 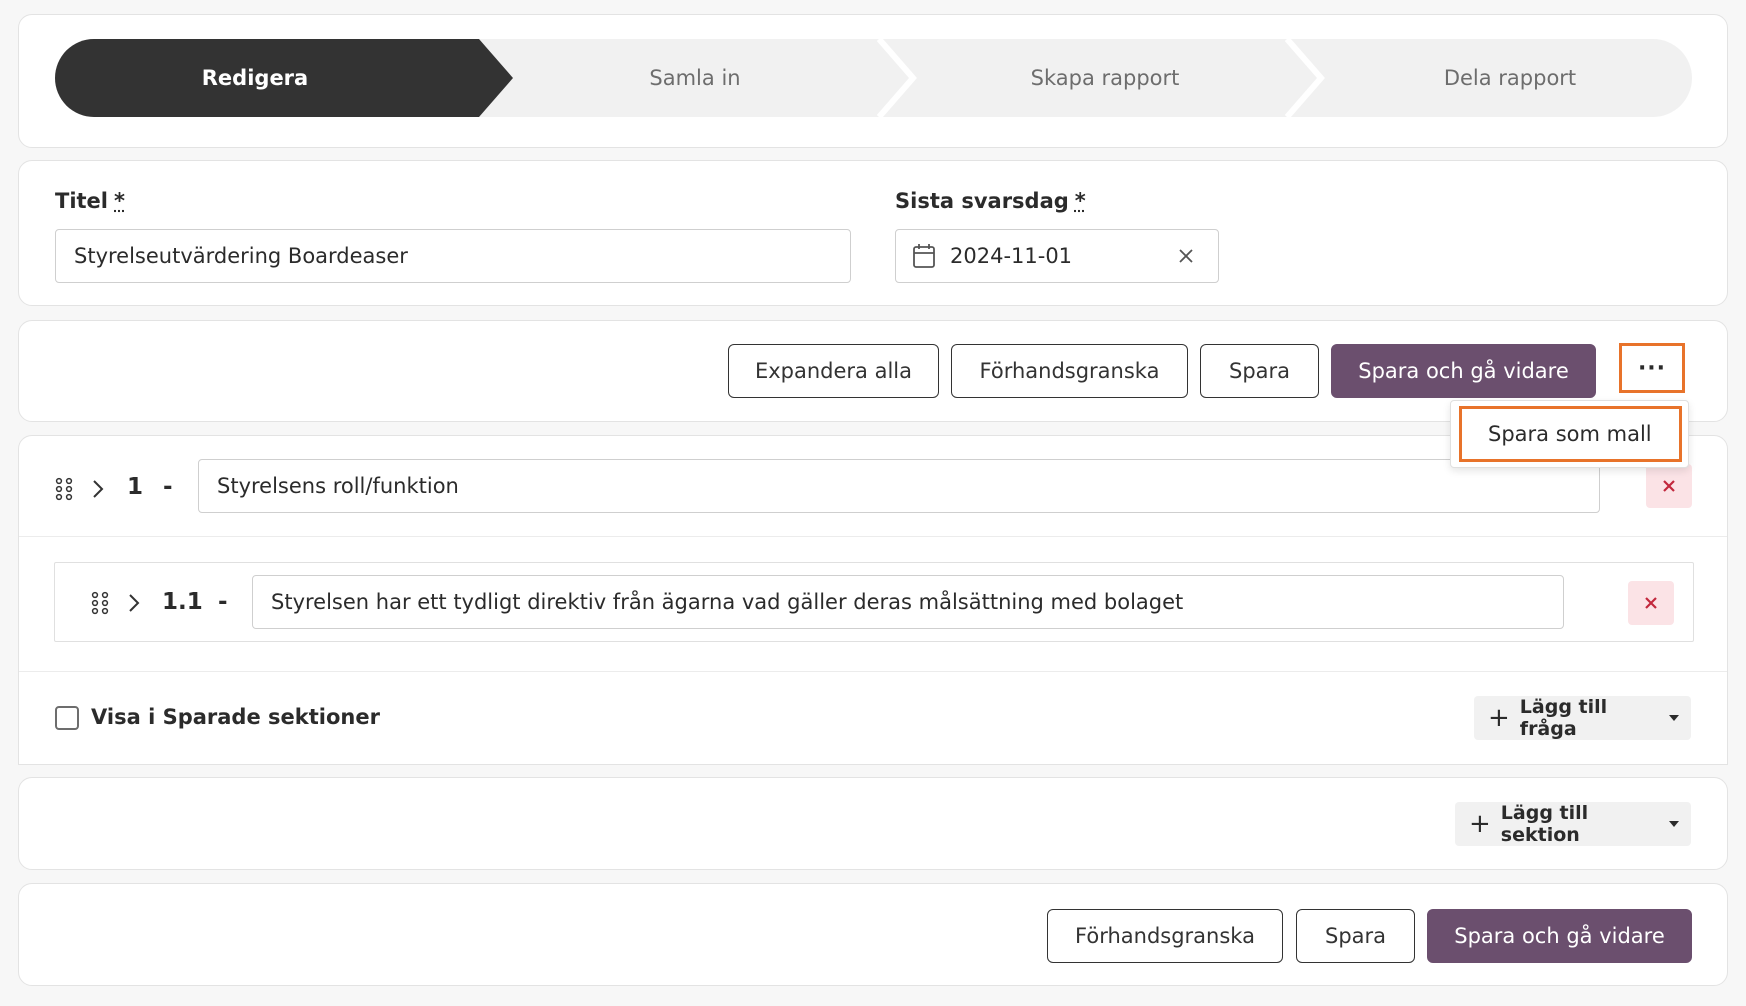 What do you see at coordinates (873, 823) in the screenshot?
I see `add-section-card: + Lägg till sektion` at bounding box center [873, 823].